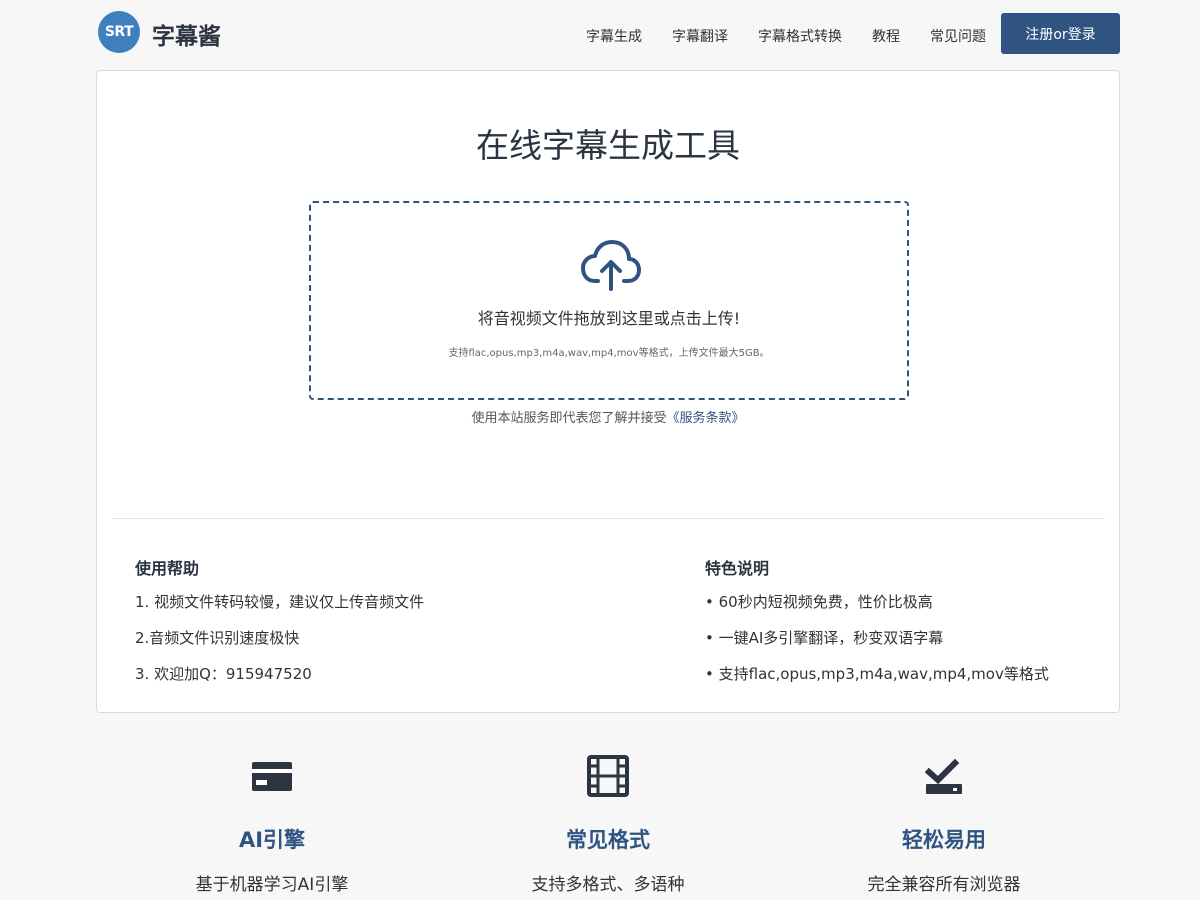 The image size is (1200, 900). What do you see at coordinates (943, 776) in the screenshot?
I see `check-tray-icon` at bounding box center [943, 776].